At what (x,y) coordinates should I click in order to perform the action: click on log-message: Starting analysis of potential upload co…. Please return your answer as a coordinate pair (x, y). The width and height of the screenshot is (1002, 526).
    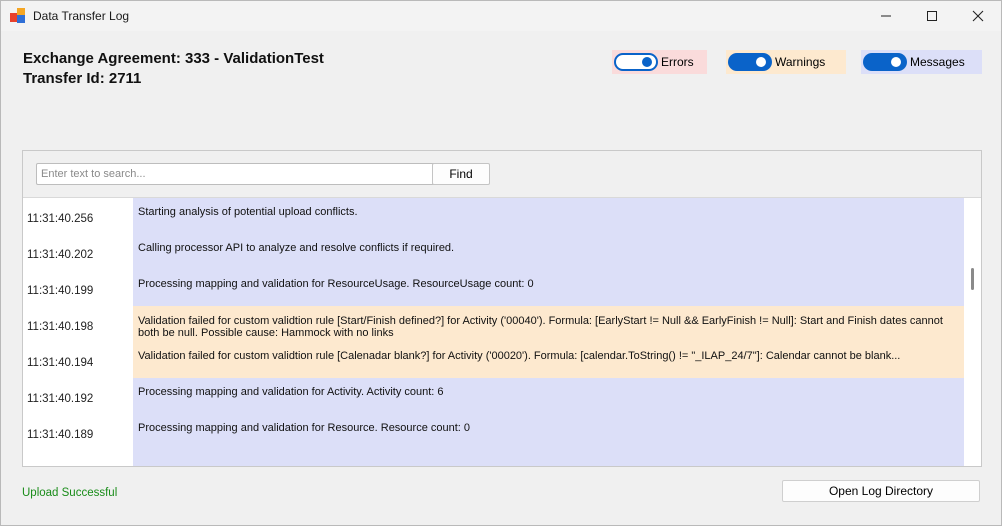
    Looking at the image, I should click on (548, 216).